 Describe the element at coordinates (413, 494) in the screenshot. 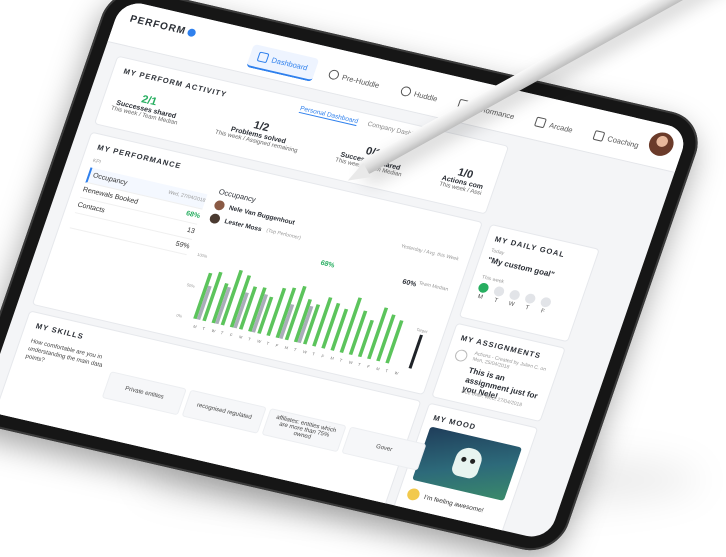

I see `smiley-icon` at that location.